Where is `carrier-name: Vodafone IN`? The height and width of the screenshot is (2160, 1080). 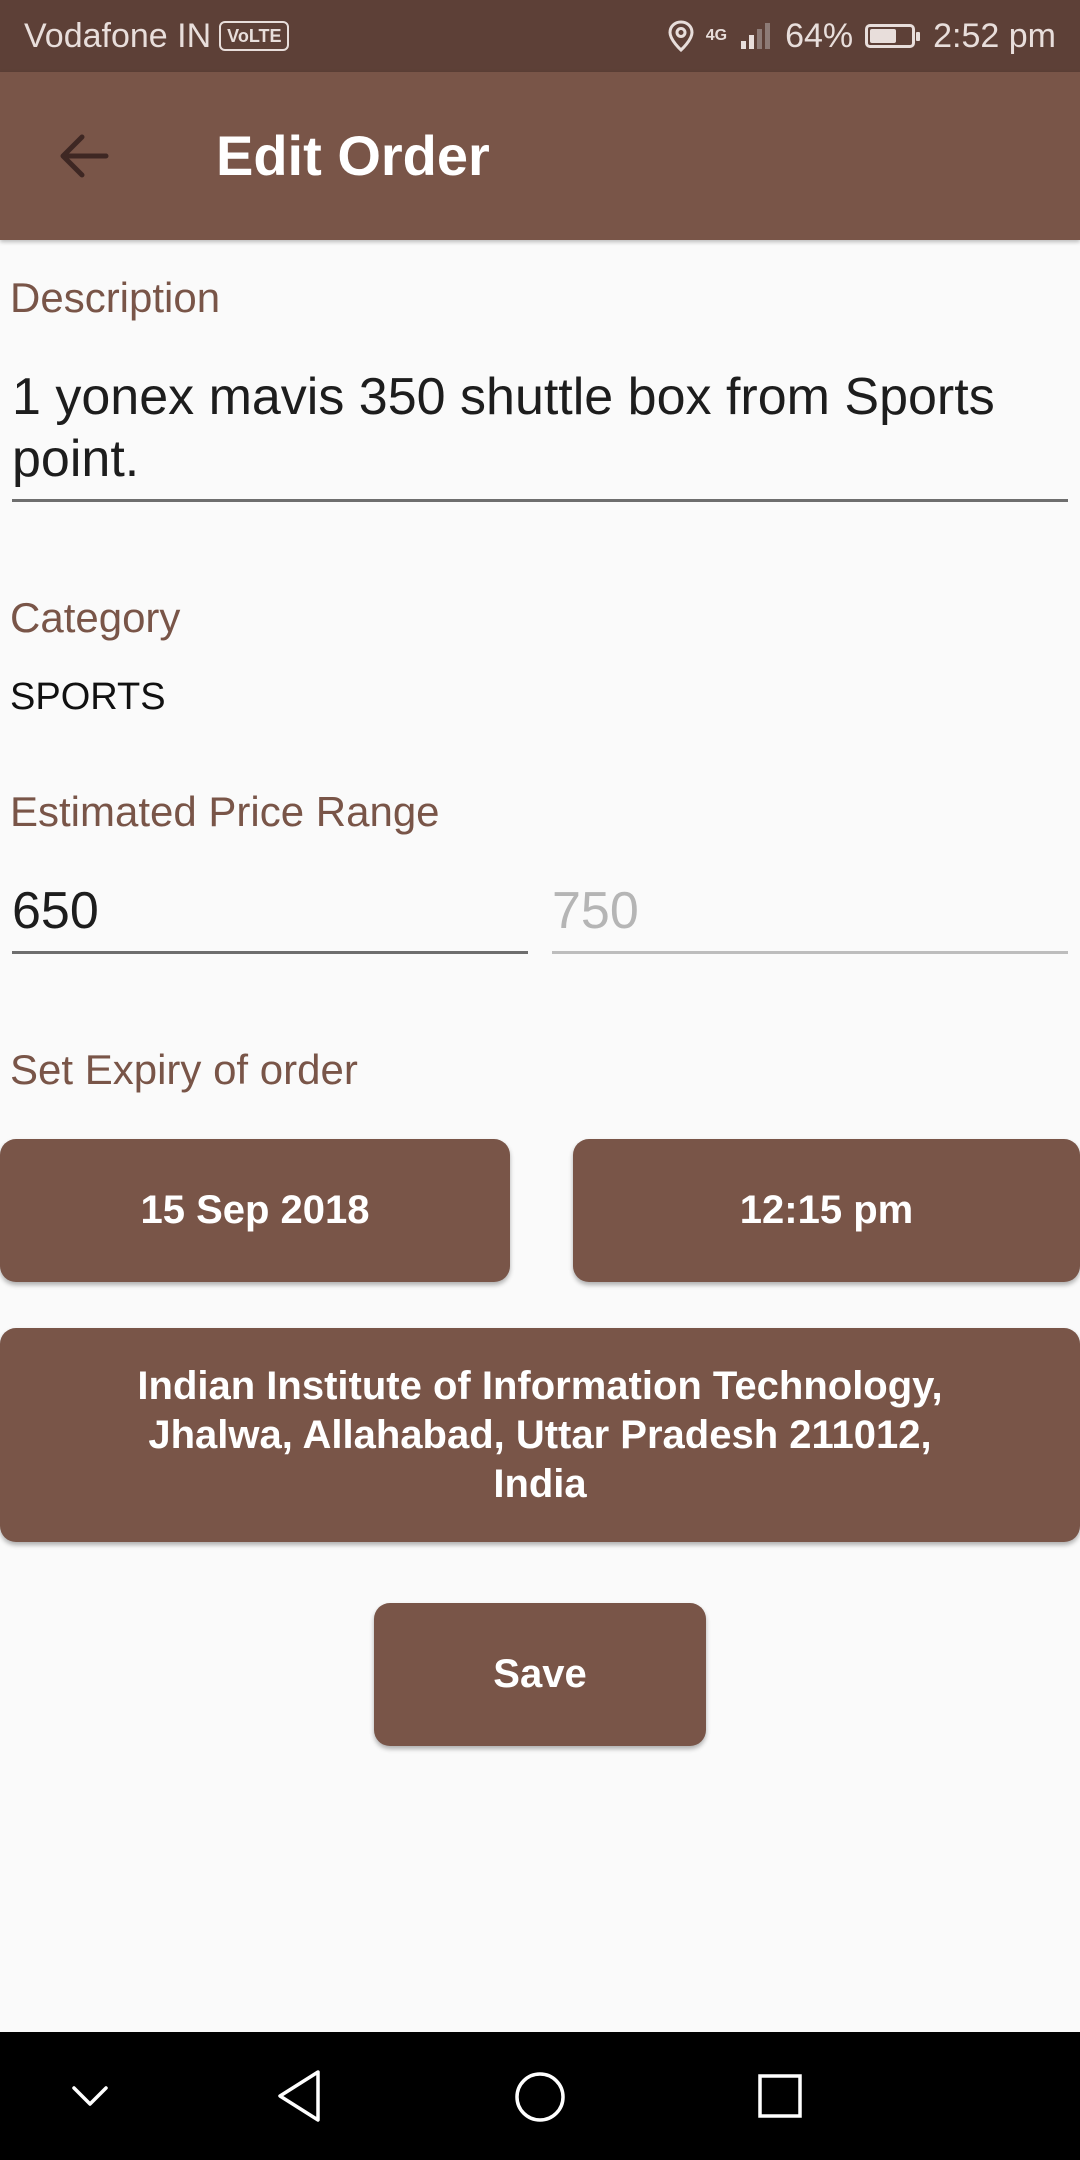 carrier-name: Vodafone IN is located at coordinates (118, 35).